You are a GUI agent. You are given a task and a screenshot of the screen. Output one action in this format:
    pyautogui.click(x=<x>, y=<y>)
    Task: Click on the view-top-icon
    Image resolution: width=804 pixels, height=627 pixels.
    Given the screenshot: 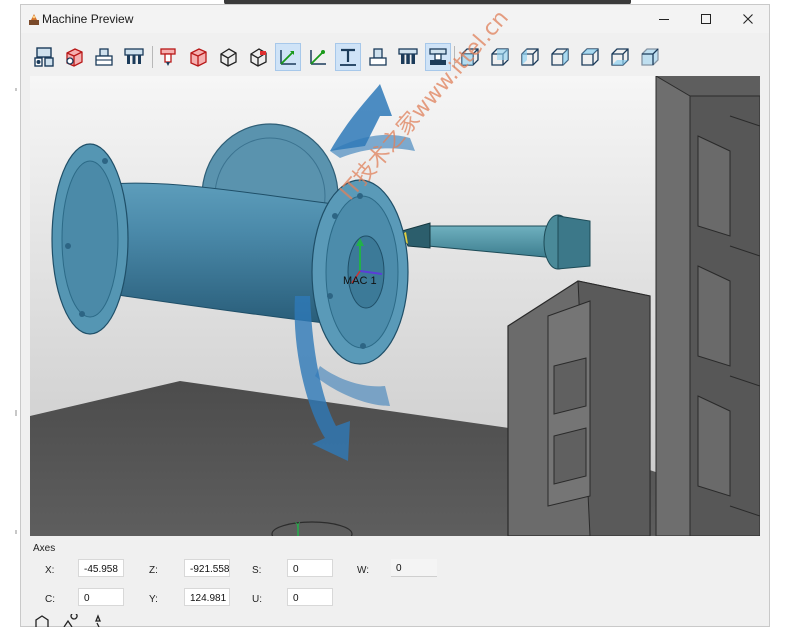 What is the action you would take?
    pyautogui.click(x=590, y=57)
    